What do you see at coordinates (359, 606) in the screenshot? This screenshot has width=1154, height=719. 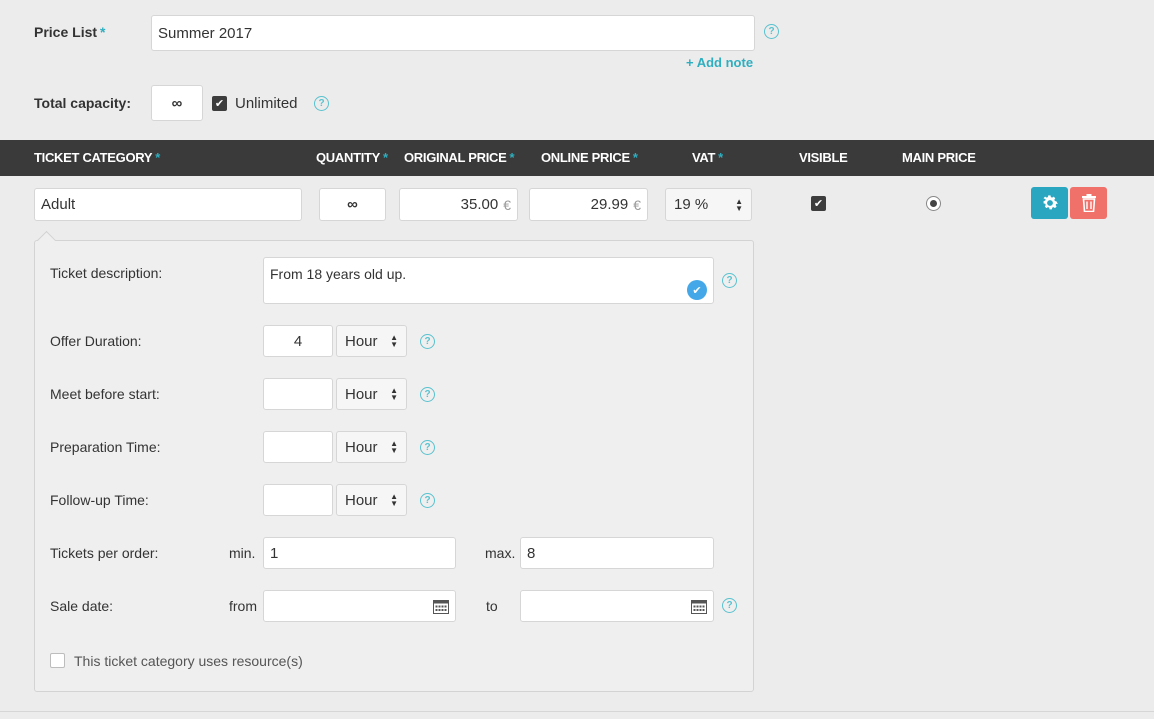 I see `sale-date-from-input` at bounding box center [359, 606].